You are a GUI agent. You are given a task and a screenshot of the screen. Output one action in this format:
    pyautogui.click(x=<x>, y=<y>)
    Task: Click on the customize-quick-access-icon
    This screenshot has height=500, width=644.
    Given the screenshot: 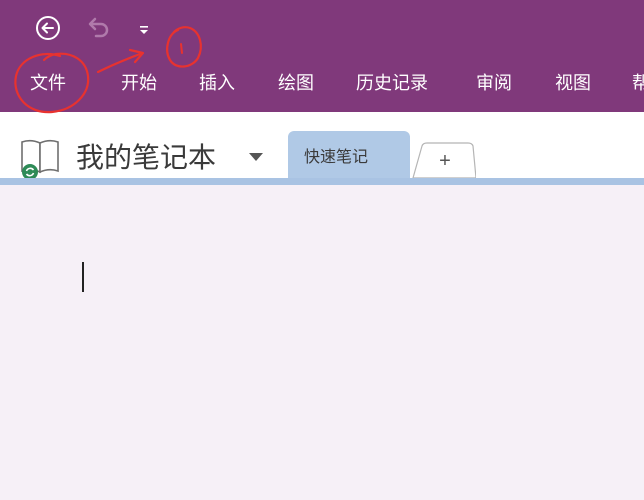 What is the action you would take?
    pyautogui.click(x=144, y=30)
    